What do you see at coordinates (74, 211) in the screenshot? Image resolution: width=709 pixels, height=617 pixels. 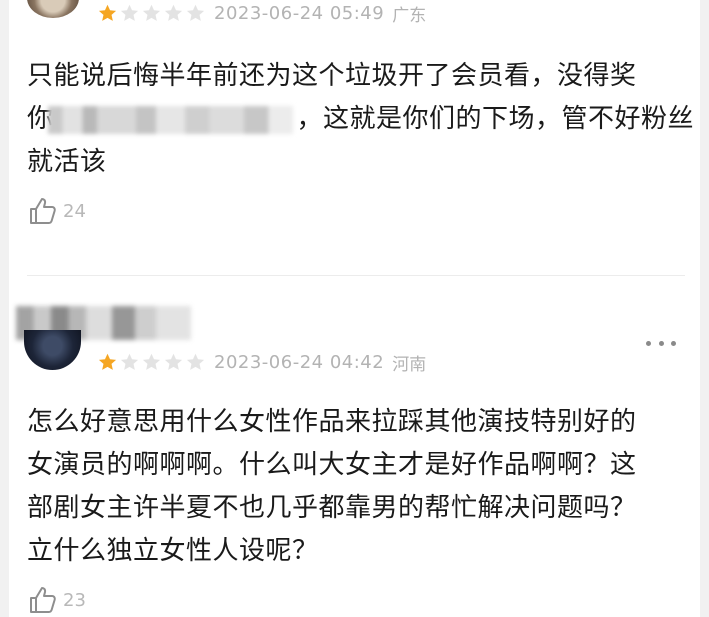 I see `like-count: 24` at bounding box center [74, 211].